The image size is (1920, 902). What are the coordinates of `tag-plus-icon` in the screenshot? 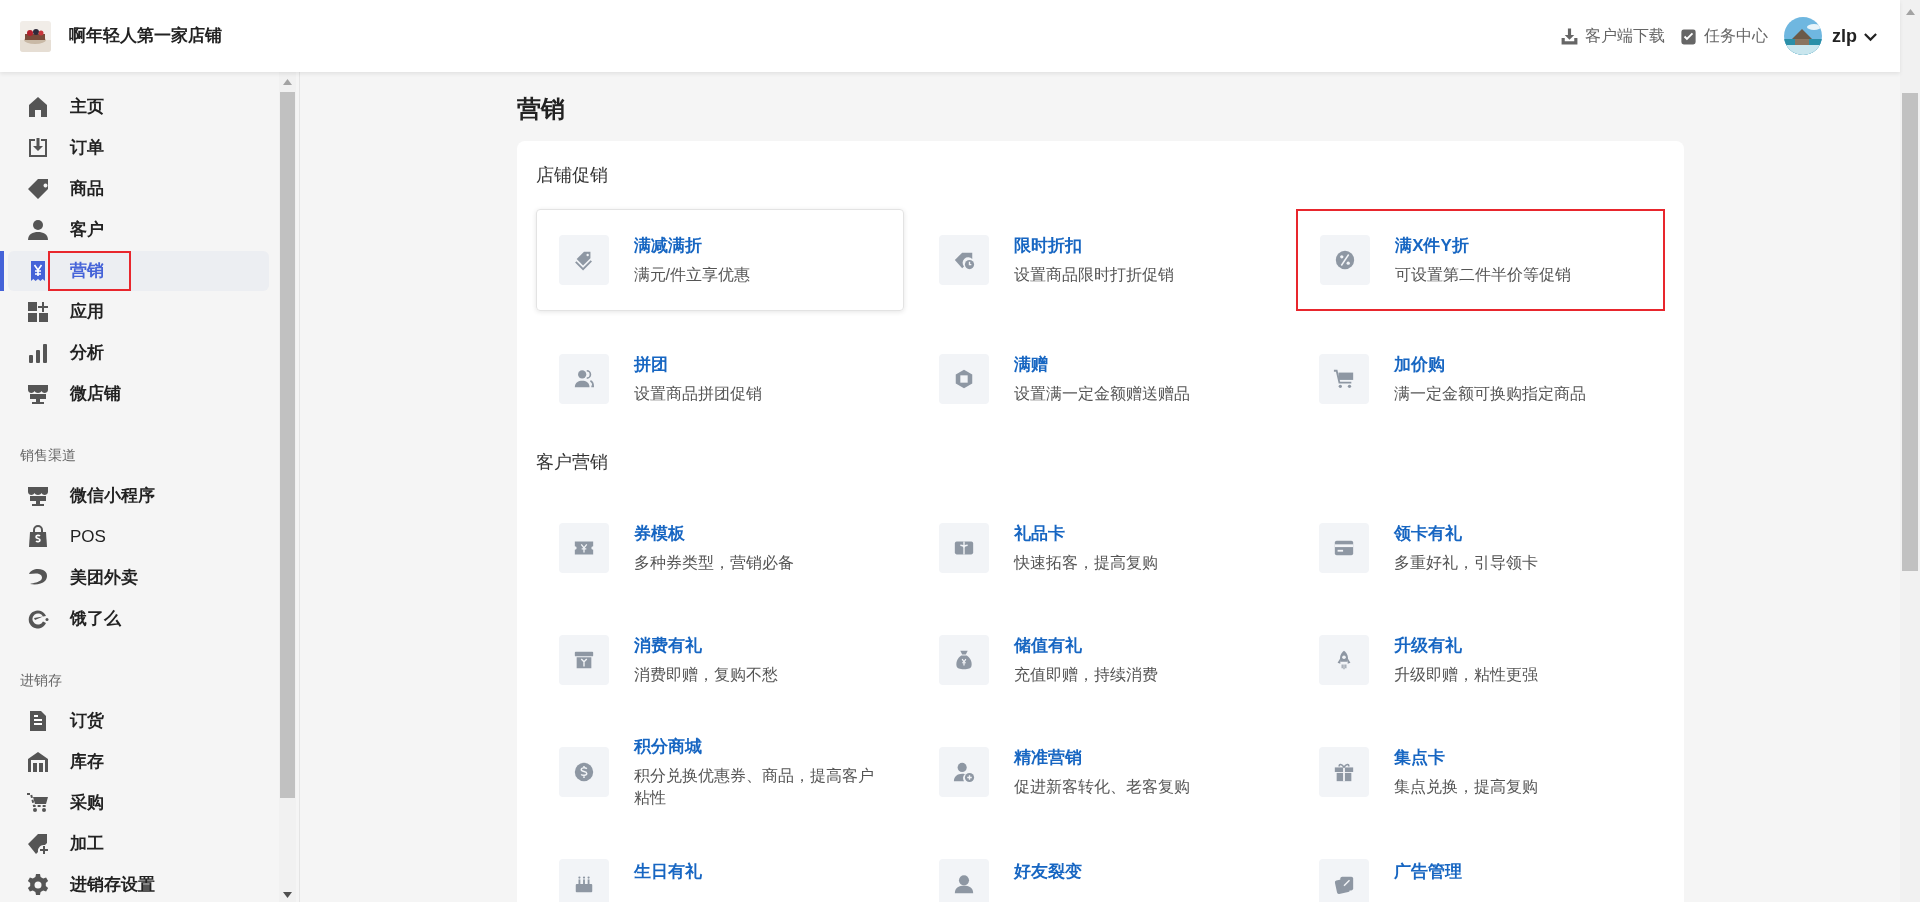 It's located at (38, 844).